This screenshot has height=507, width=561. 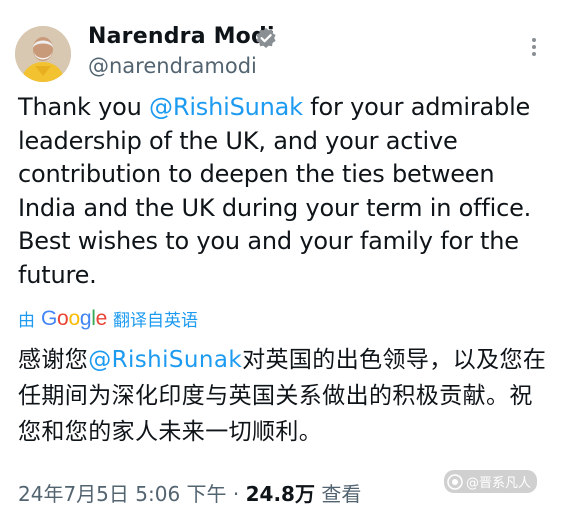 What do you see at coordinates (73, 494) in the screenshot?
I see `tweet-date: 24年7月5日` at bounding box center [73, 494].